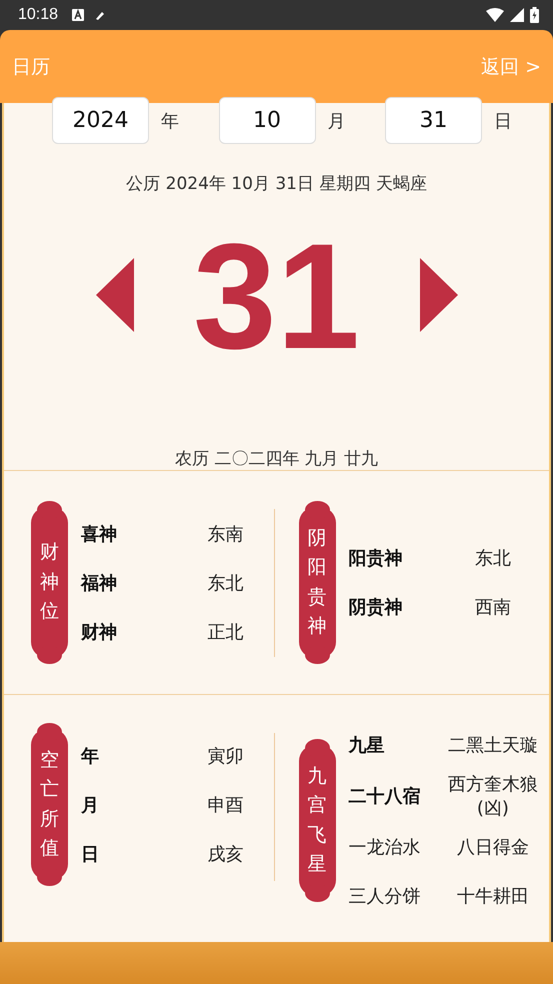 The width and height of the screenshot is (553, 984). Describe the element at coordinates (38, 15) in the screenshot. I see `clock: 10:18` at that location.